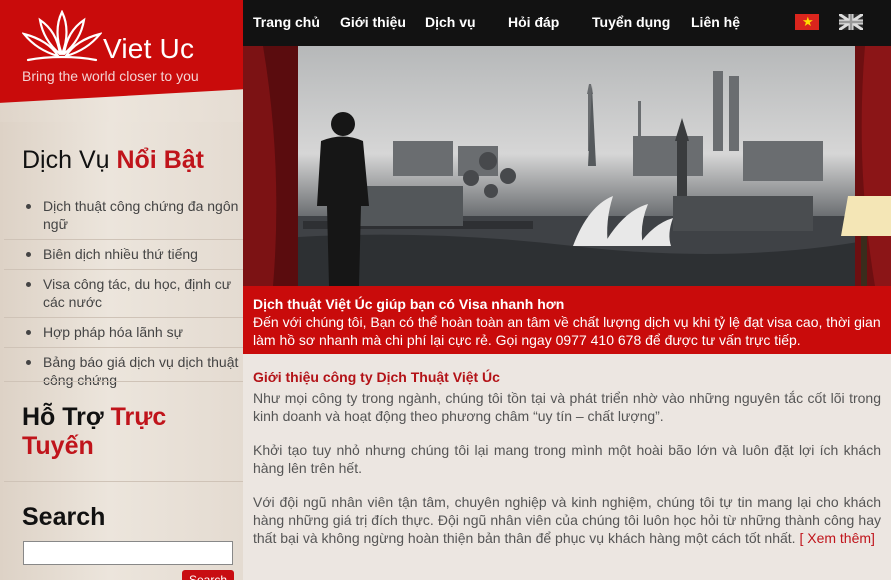 The height and width of the screenshot is (580, 891). What do you see at coordinates (807, 22) in the screenshot?
I see `vi-flag-icon: ★` at bounding box center [807, 22].